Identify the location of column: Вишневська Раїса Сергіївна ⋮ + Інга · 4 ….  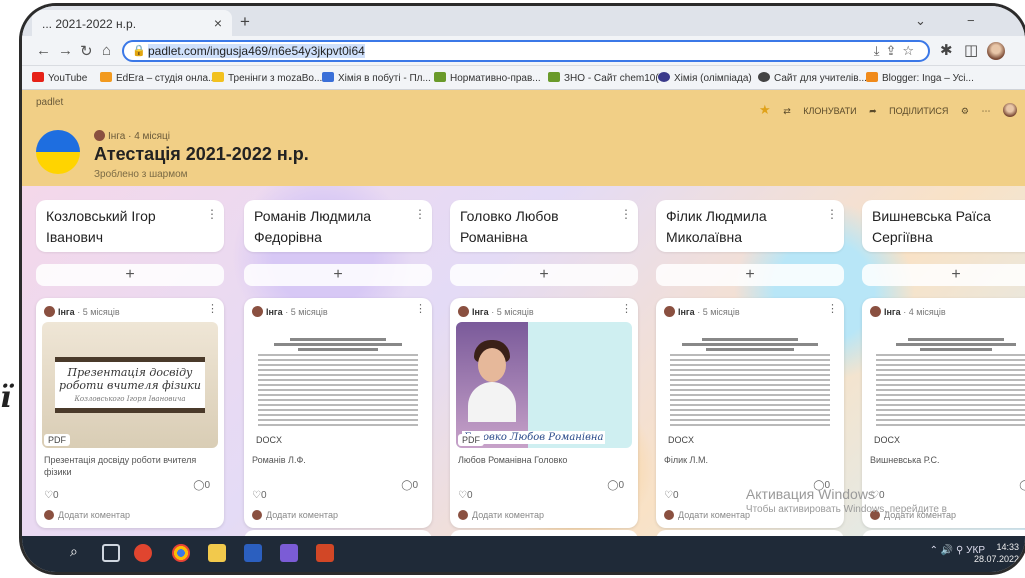
(943, 364).